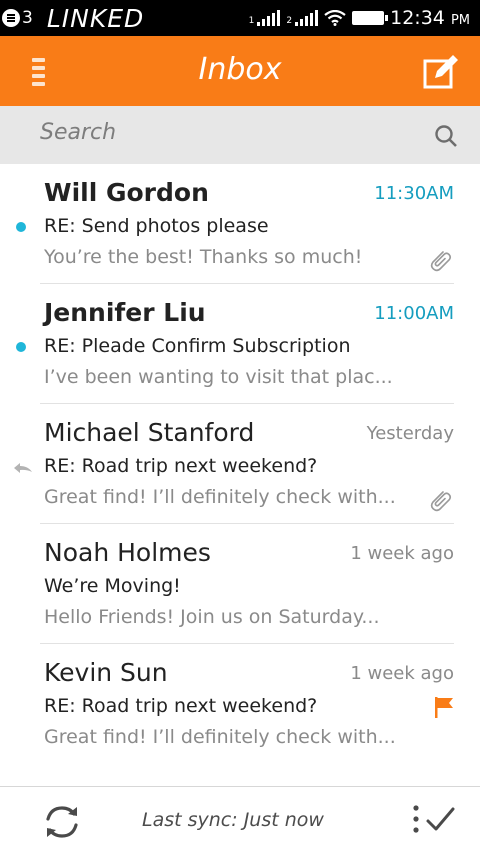  What do you see at coordinates (233, 820) in the screenshot?
I see `last-sync-label: Last sync: Just now` at bounding box center [233, 820].